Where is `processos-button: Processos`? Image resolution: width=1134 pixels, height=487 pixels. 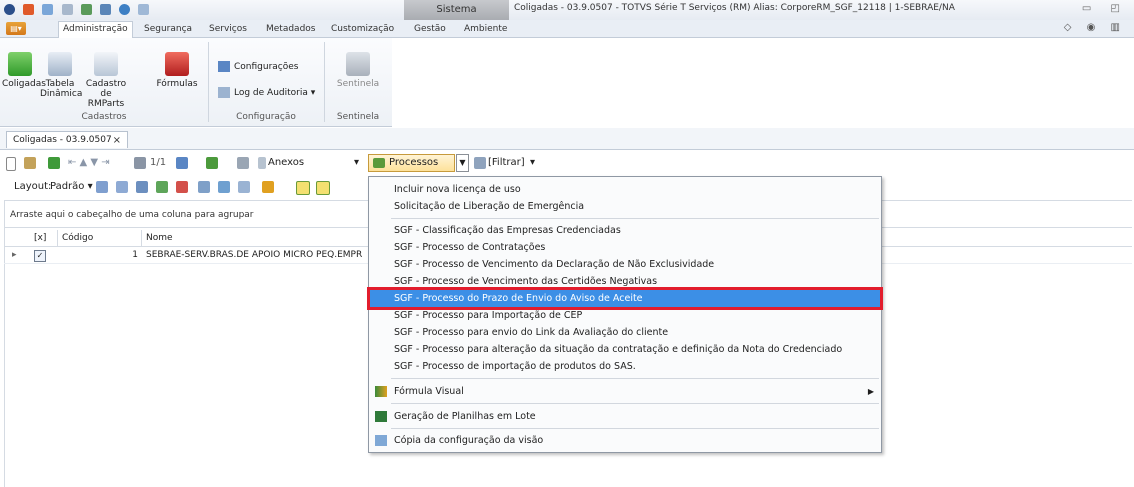 processos-button: Processos is located at coordinates (411, 163).